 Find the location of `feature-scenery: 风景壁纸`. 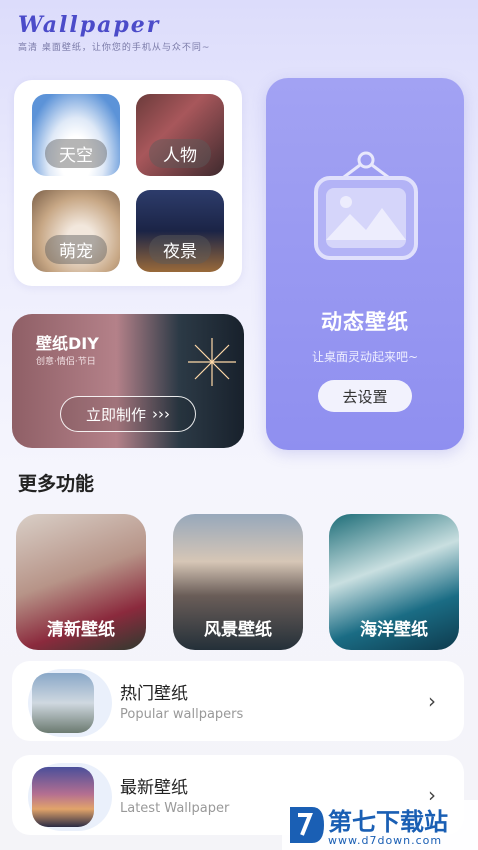

feature-scenery: 风景壁纸 is located at coordinates (238, 582).